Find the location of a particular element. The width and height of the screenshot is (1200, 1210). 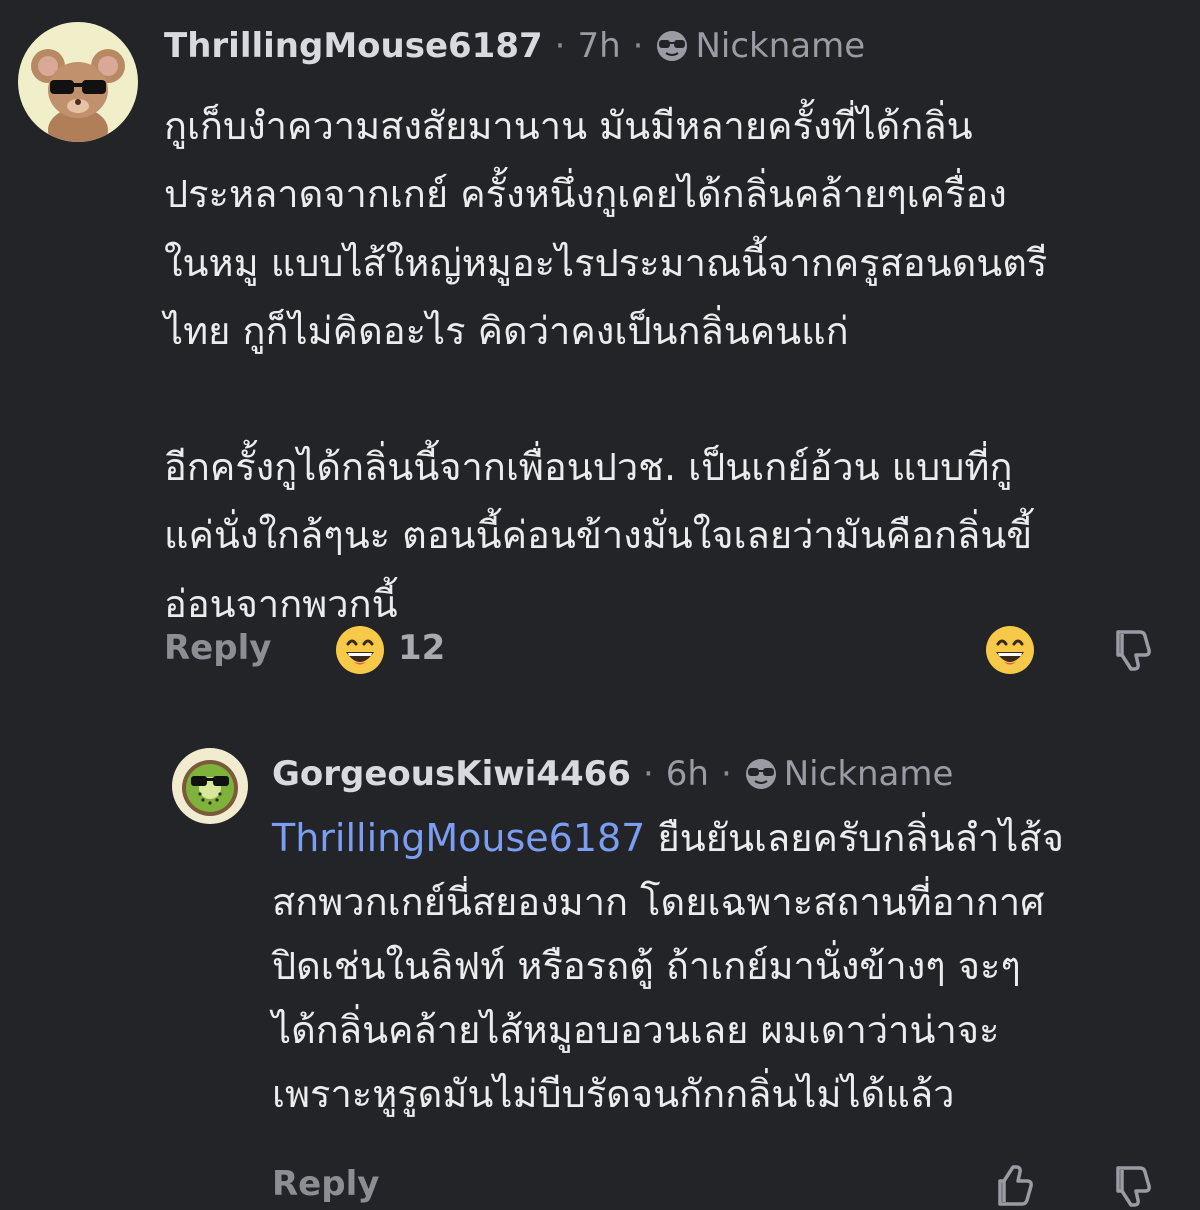

thumbs-up-icon is located at coordinates (1014, 1186).